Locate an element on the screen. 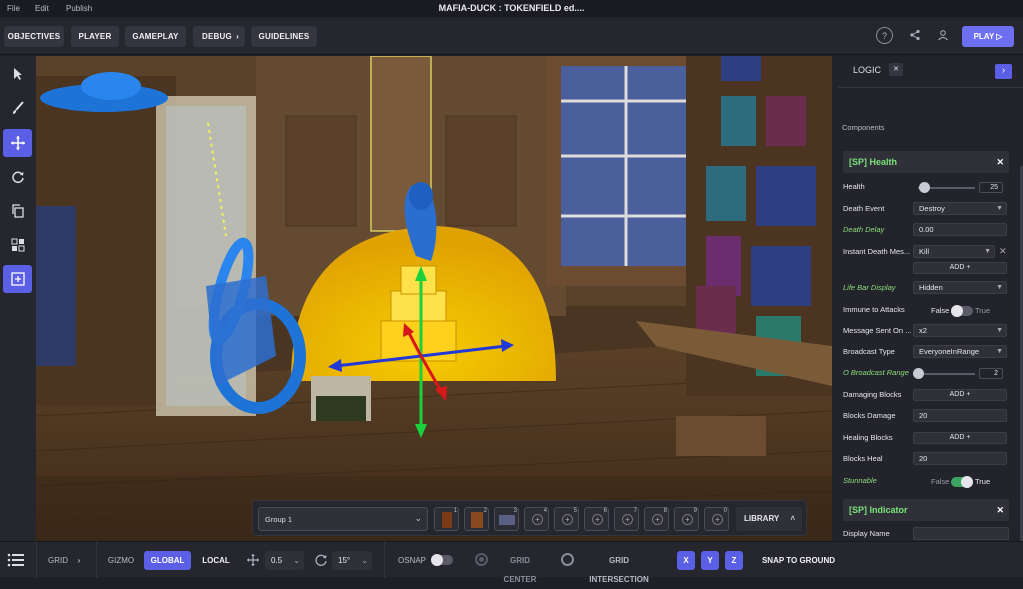 The width and height of the screenshot is (1023, 589). tab-gameplay: GAMEPLAY is located at coordinates (155, 36).